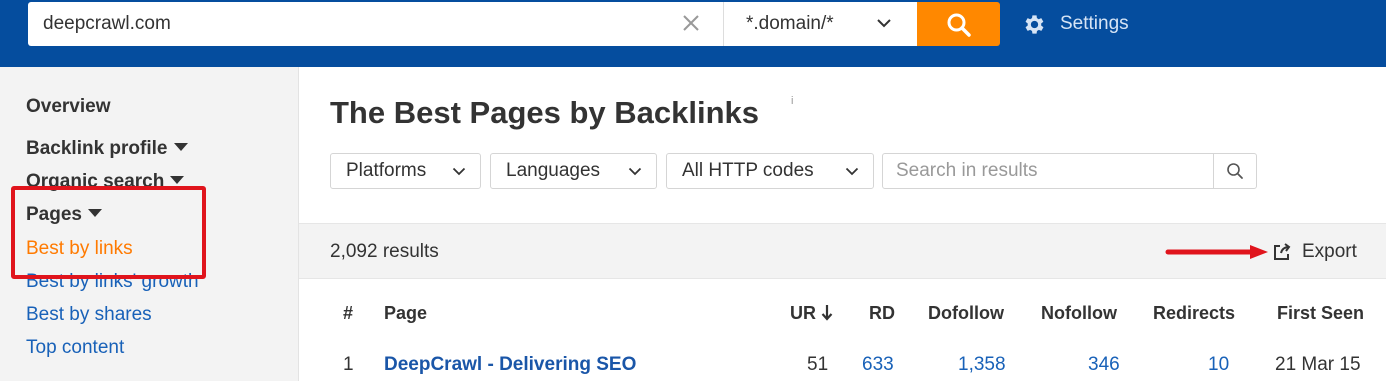  What do you see at coordinates (553, 170) in the screenshot?
I see `filter-label: Languages` at bounding box center [553, 170].